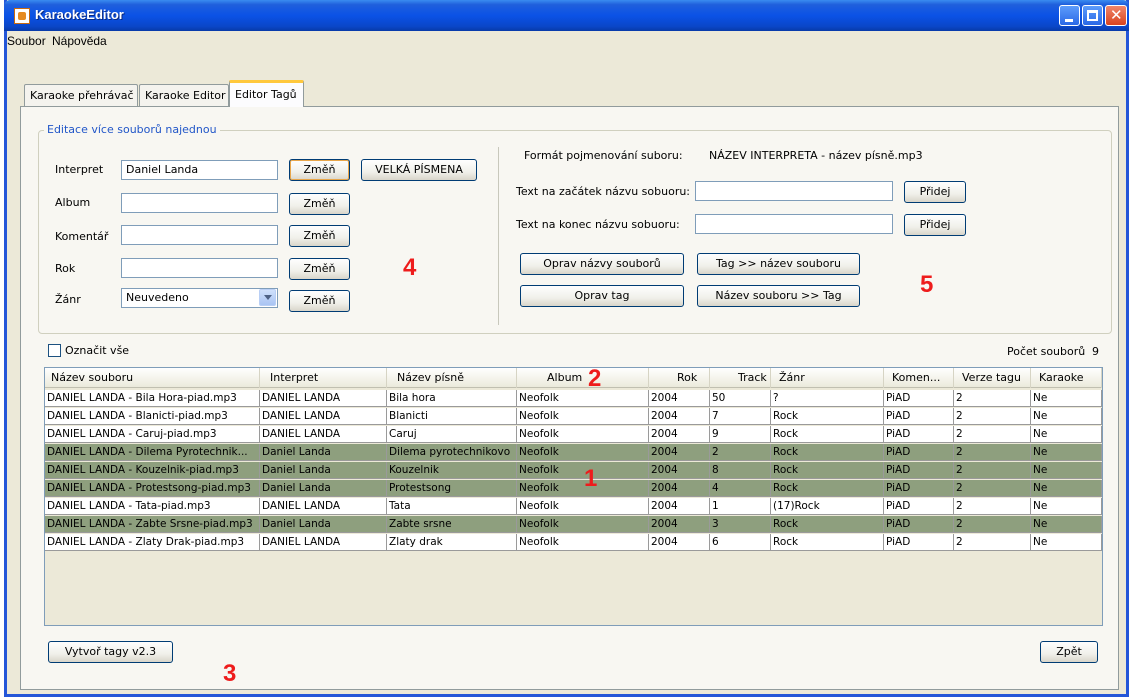 The width and height of the screenshot is (1129, 697). Describe the element at coordinates (1046, 351) in the screenshot. I see `file-count-label: Počet souborů` at that location.